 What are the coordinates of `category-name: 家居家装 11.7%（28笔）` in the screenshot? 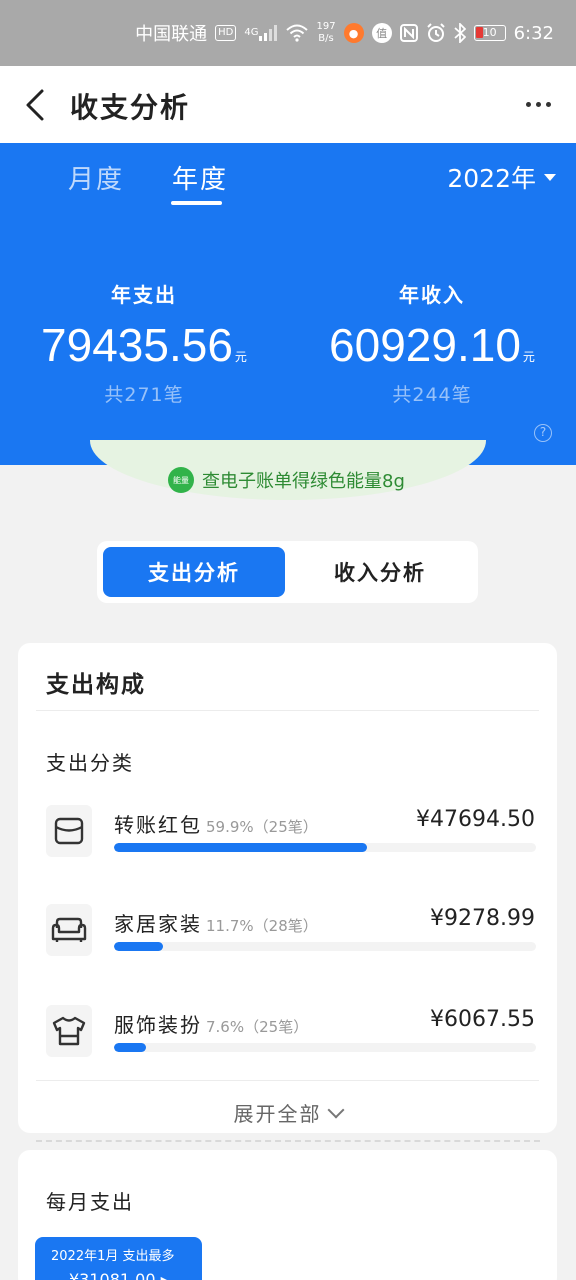 It's located at (216, 924).